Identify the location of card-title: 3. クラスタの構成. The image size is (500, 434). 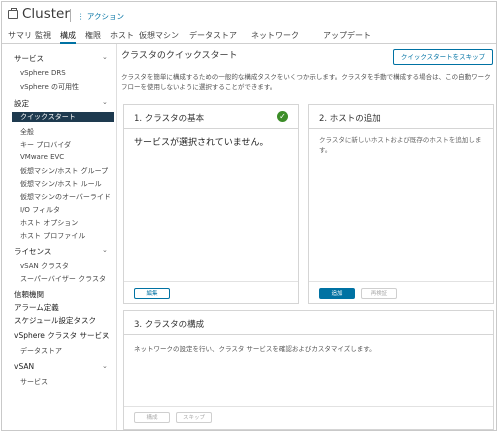
(169, 325).